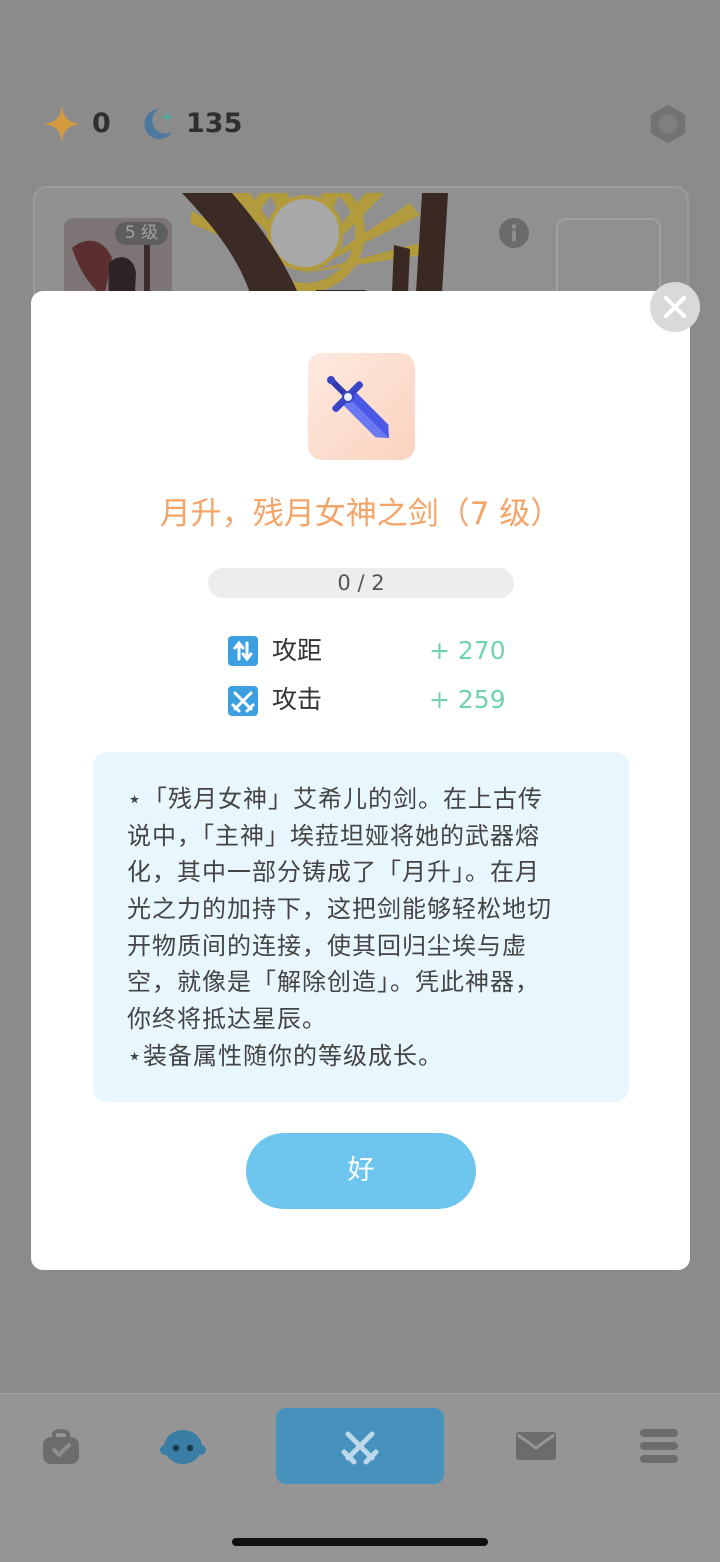 The width and height of the screenshot is (720, 1562). I want to click on confirm-button: 好, so click(361, 1171).